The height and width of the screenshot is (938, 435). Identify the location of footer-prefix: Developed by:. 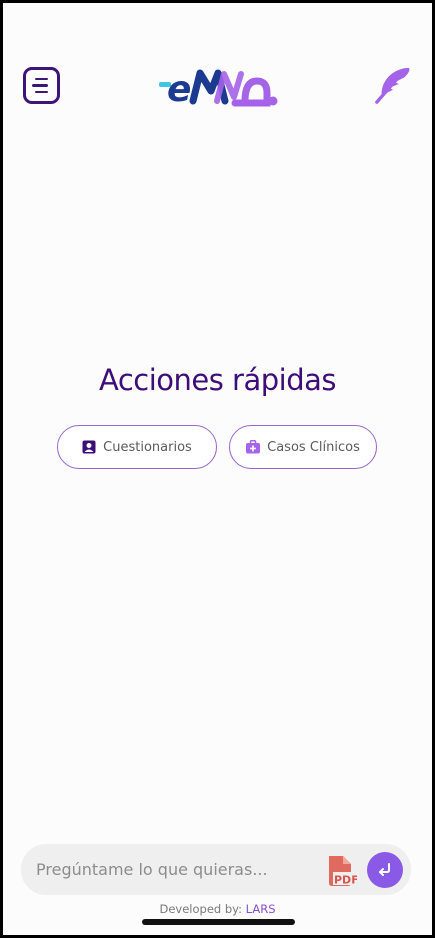
(201, 909).